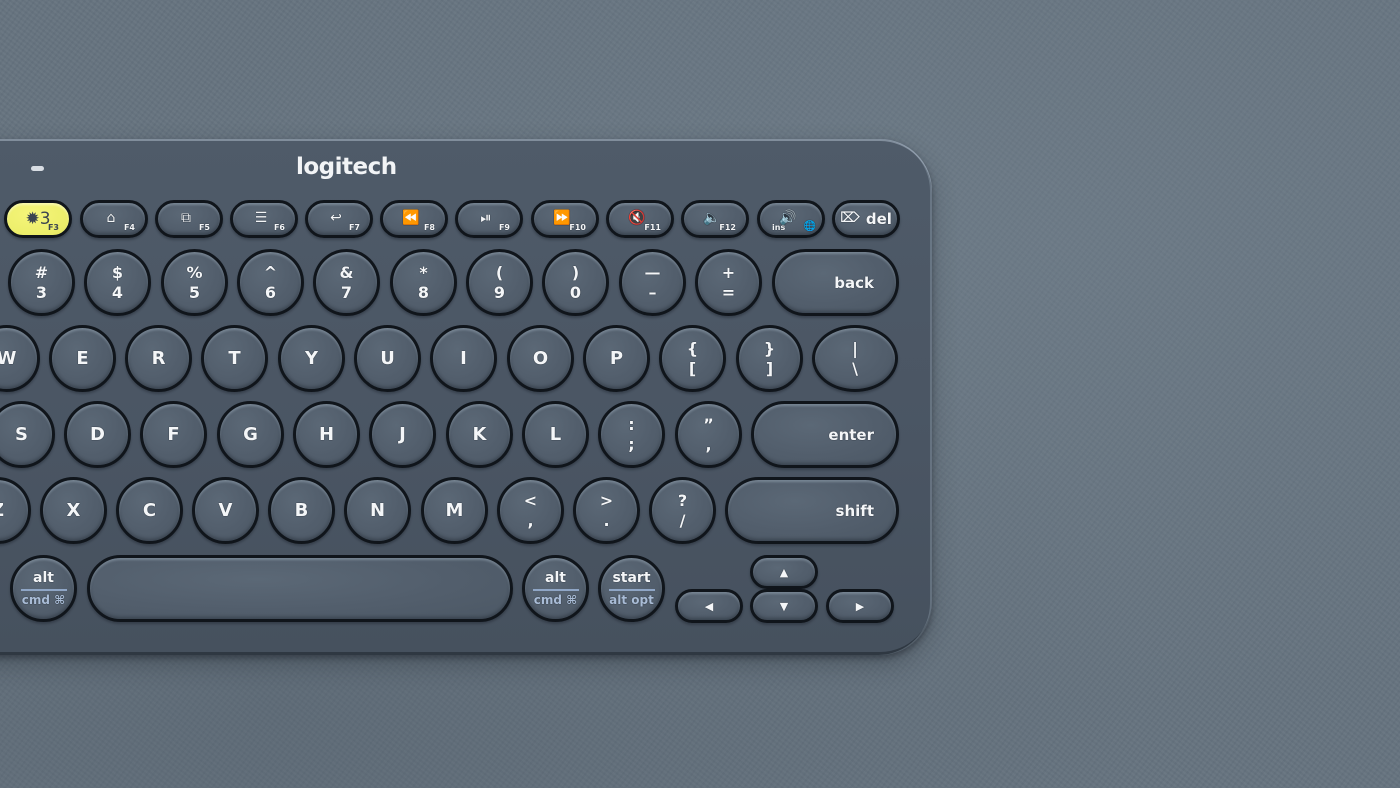 The height and width of the screenshot is (788, 1400). Describe the element at coordinates (114, 219) in the screenshot. I see `key-home: ⌂ F4` at that location.